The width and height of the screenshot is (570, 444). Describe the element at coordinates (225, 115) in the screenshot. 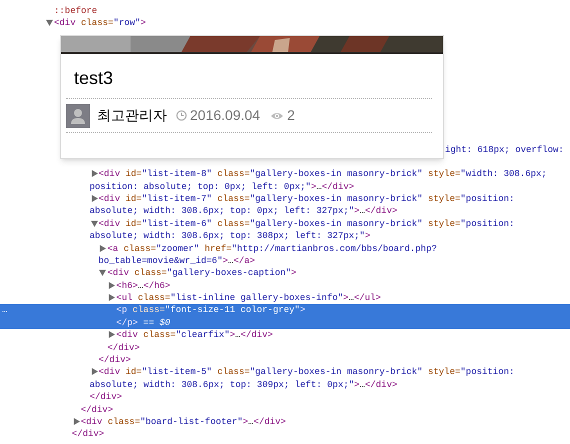

I see `post-date: 2016.09.04` at that location.